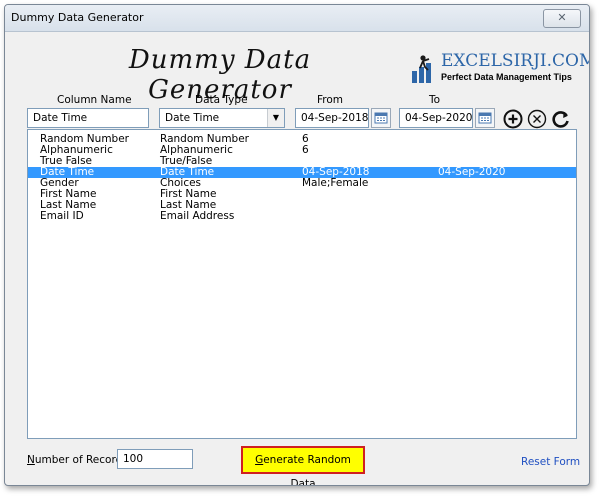 This screenshot has height=496, width=600. What do you see at coordinates (305, 150) in the screenshot?
I see `row-from: 6` at bounding box center [305, 150].